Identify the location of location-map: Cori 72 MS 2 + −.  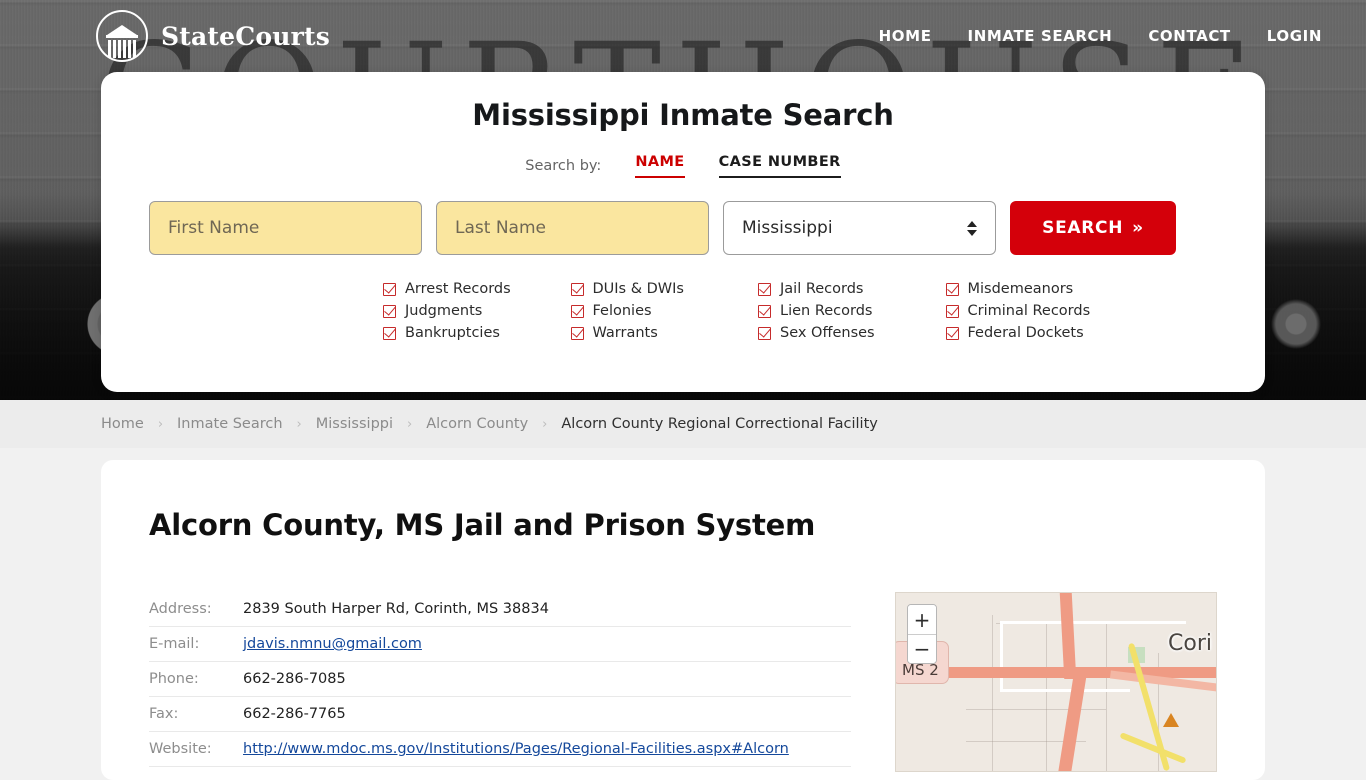
(1056, 682).